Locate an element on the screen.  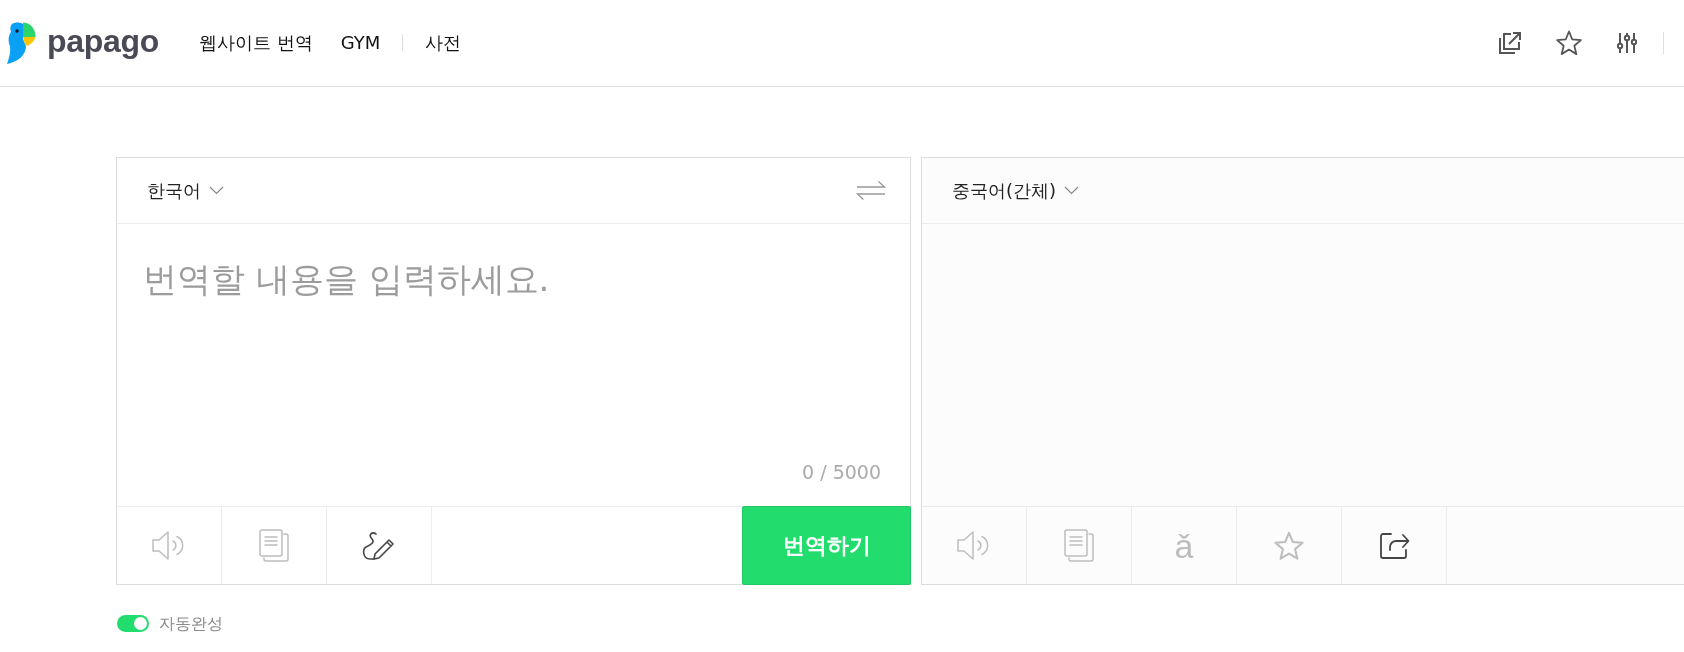
nav-link: 사전 is located at coordinates (443, 43).